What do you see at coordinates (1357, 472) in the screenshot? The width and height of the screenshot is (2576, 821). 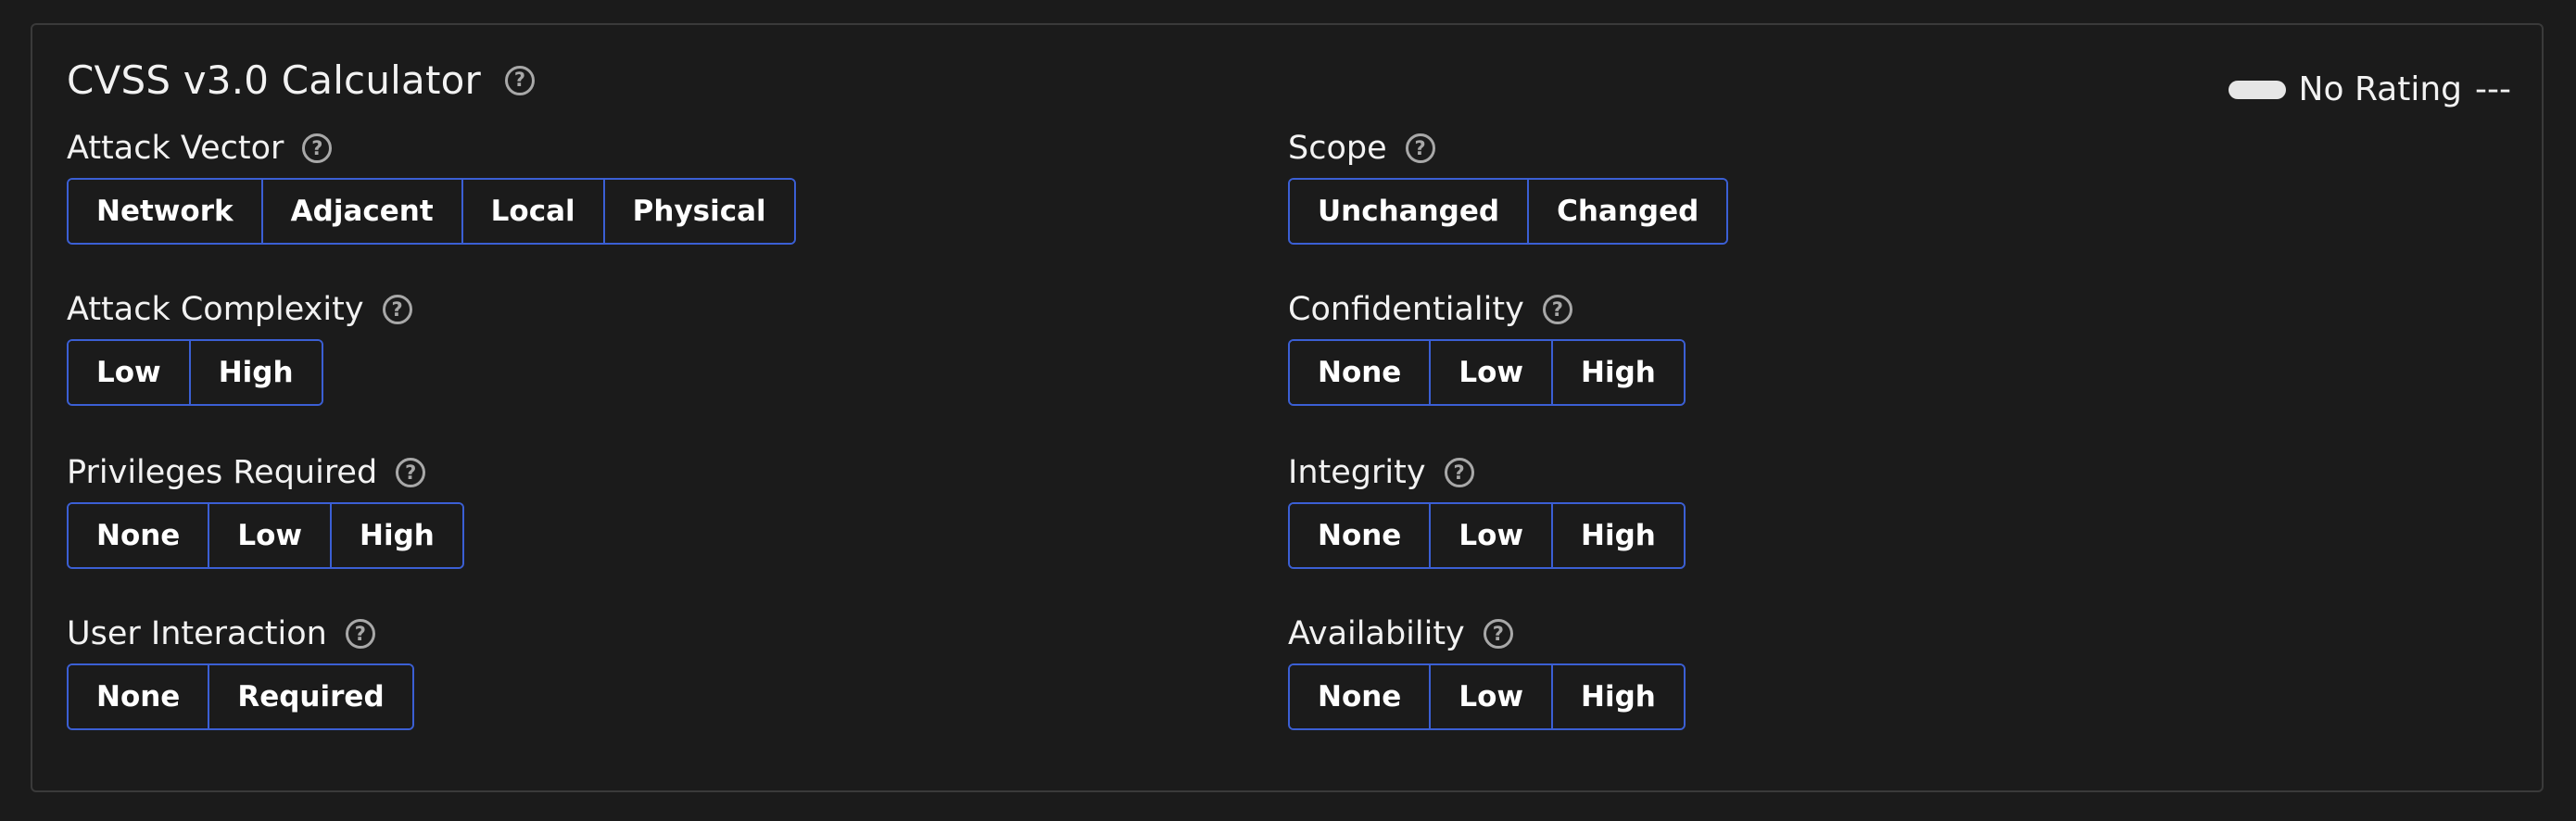 I see `metric-label: Integrity` at bounding box center [1357, 472].